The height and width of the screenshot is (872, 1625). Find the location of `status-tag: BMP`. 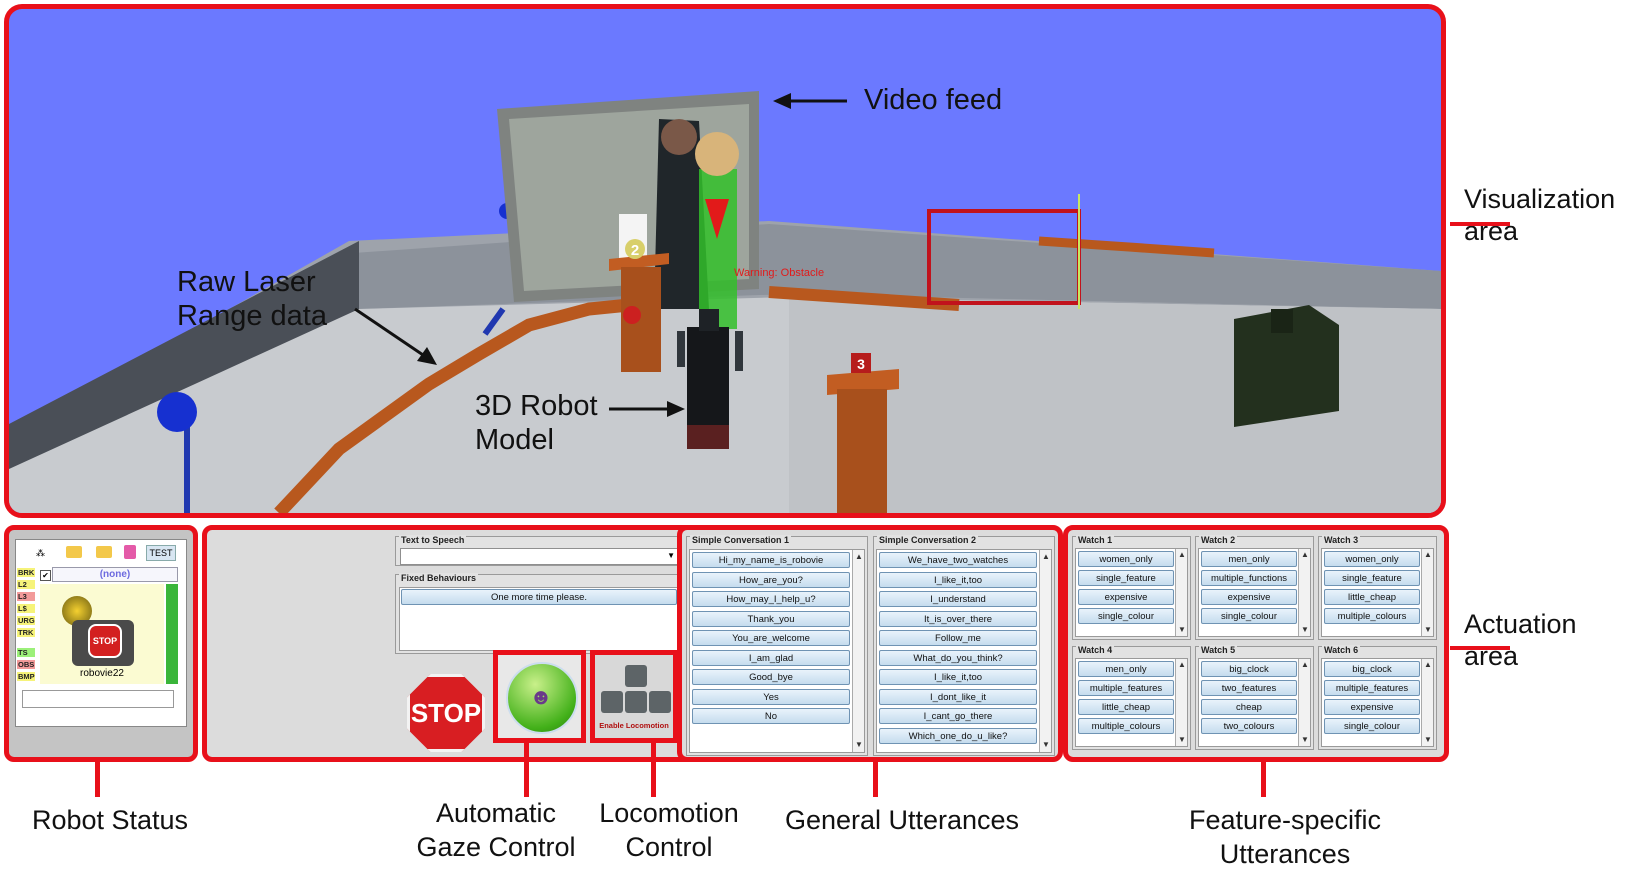

status-tag: BMP is located at coordinates (26, 676).